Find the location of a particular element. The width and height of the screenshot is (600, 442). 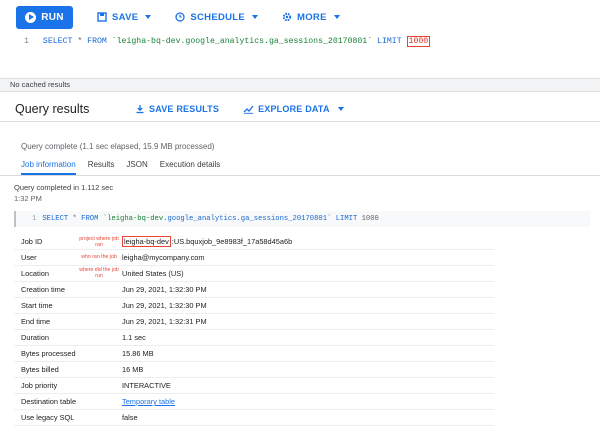

end-time-label: End time is located at coordinates (36, 321).